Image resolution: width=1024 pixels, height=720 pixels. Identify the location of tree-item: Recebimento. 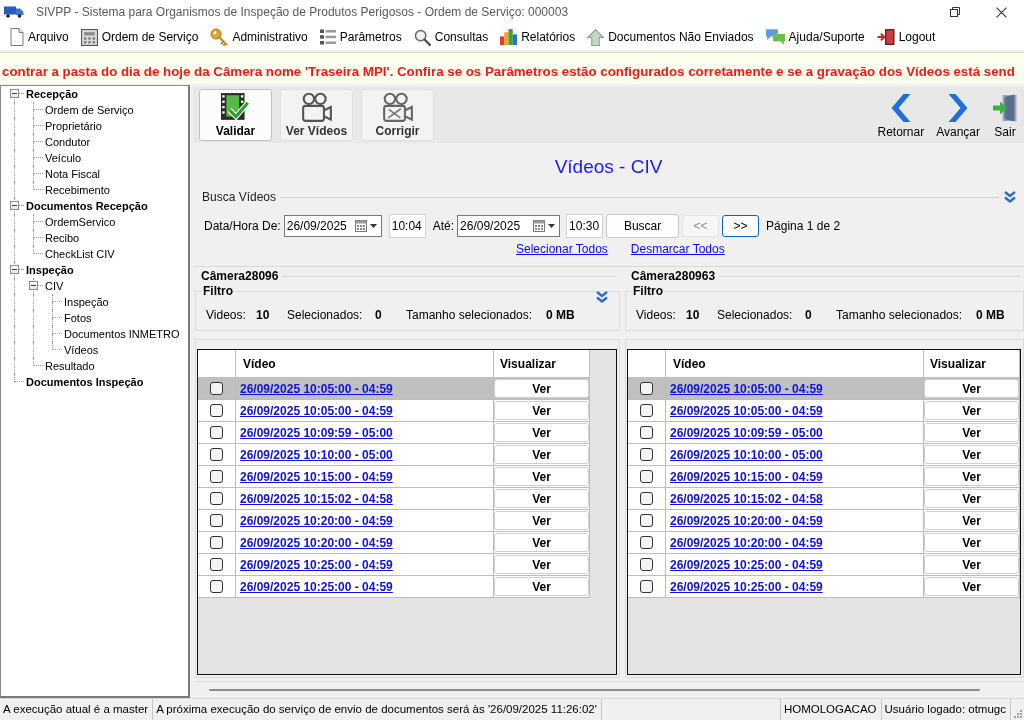
(76, 190).